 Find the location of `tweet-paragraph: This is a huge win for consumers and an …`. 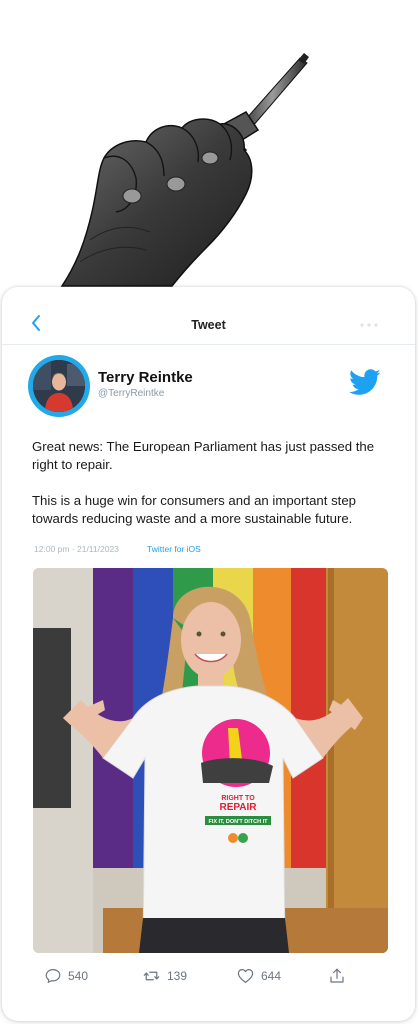

tweet-paragraph: This is a huge win for consumers and an … is located at coordinates (194, 509).